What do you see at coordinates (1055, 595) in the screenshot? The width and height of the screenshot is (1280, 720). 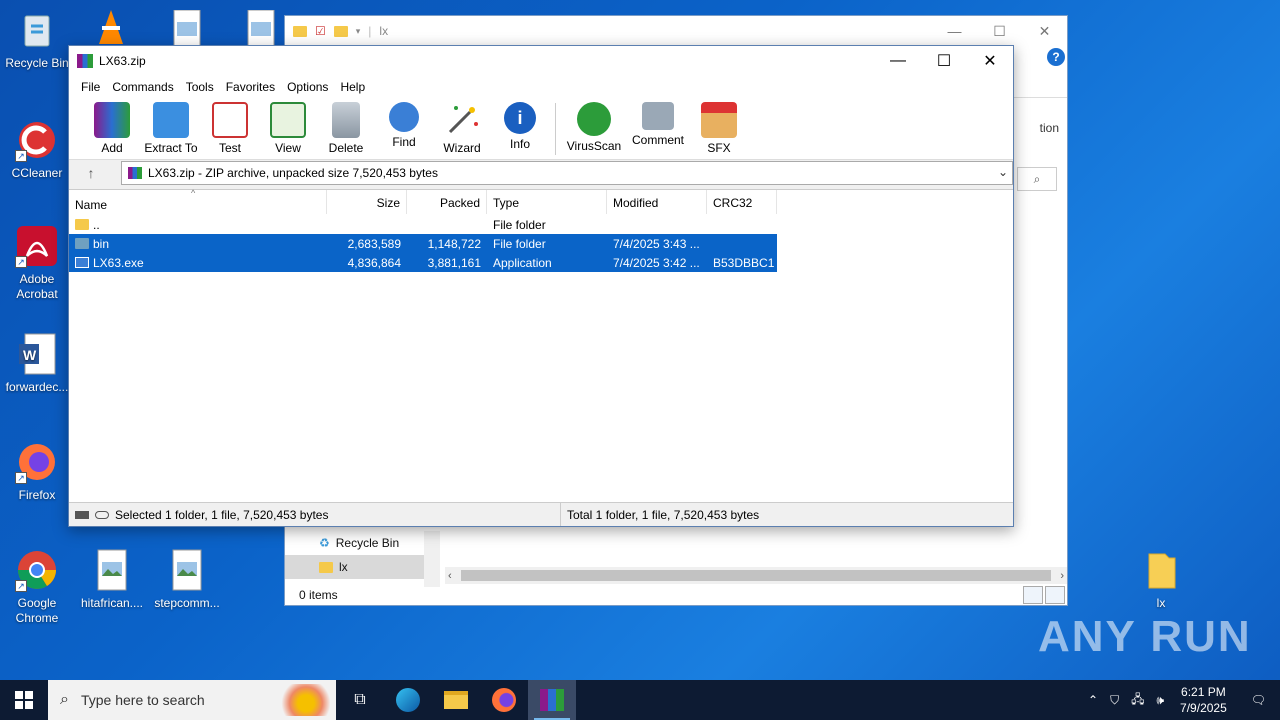 I see `large-icons-view-button` at bounding box center [1055, 595].